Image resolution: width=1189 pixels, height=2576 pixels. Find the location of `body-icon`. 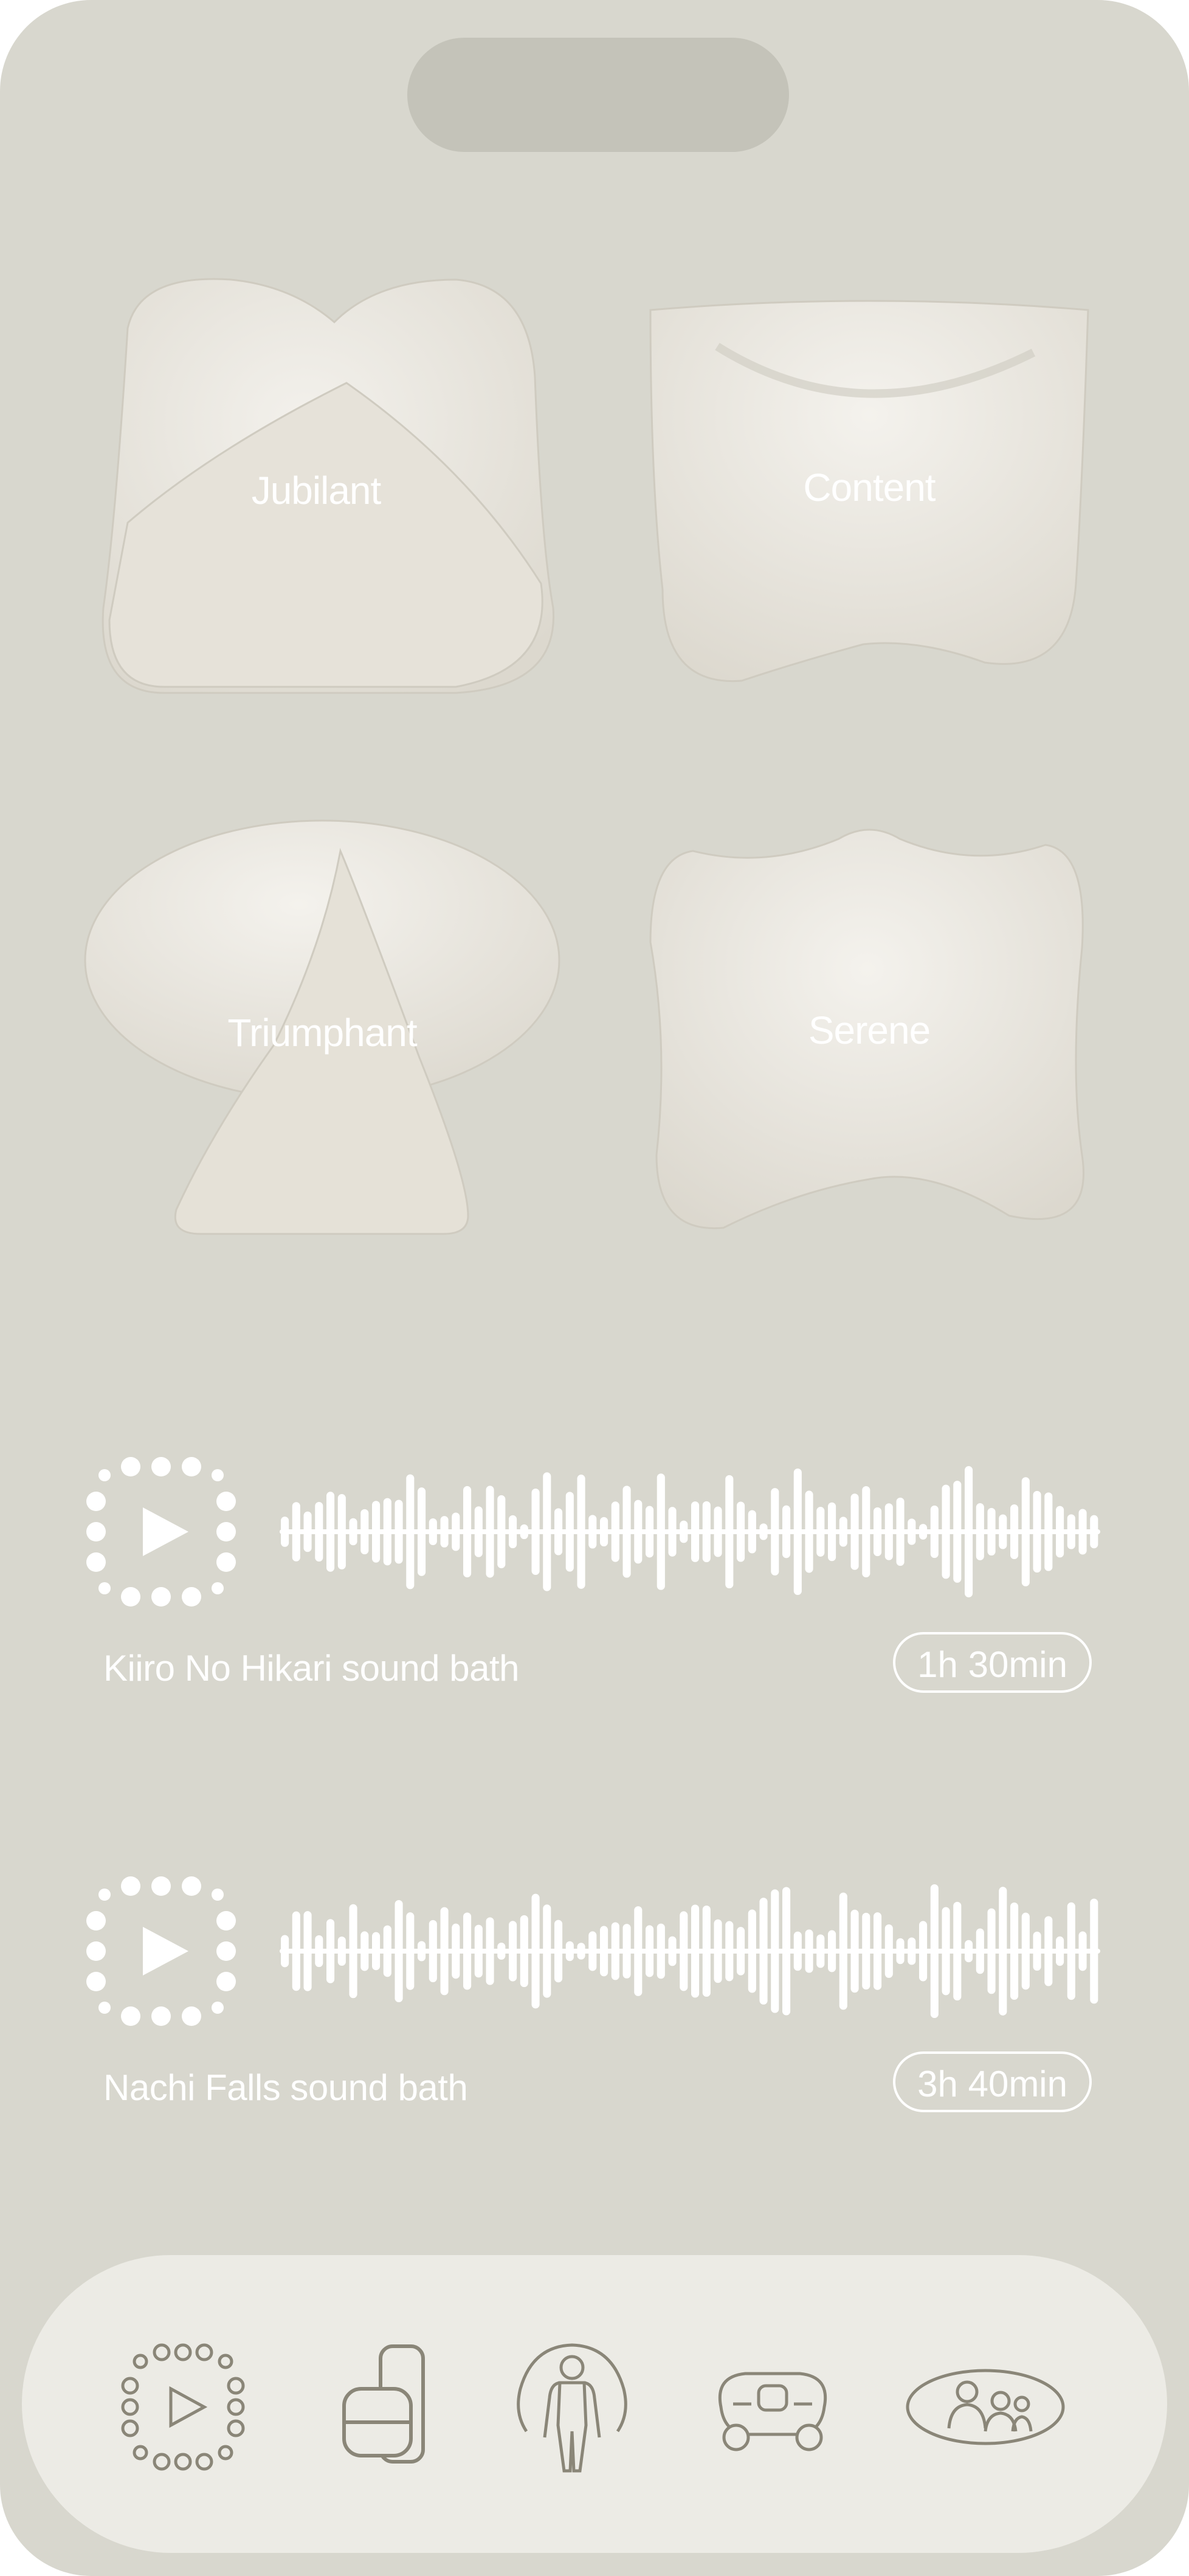

body-icon is located at coordinates (572, 2408).